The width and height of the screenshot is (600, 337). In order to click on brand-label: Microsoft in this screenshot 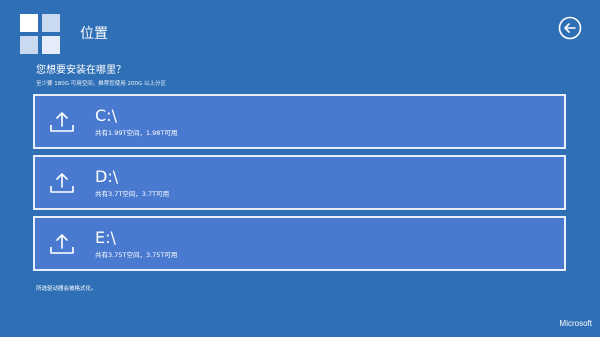, I will do `click(575, 323)`.